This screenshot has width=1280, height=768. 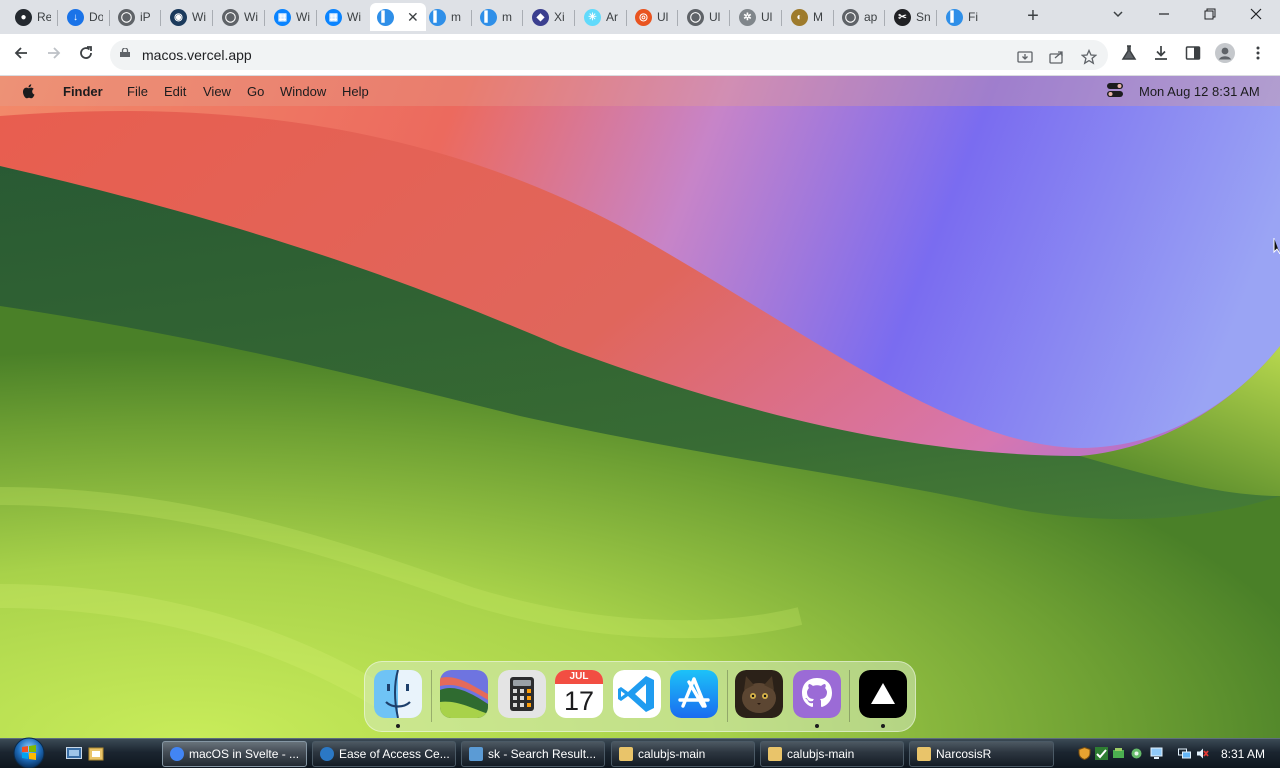 I want to click on taskbar-button-label: calubjs-main, so click(x=821, y=754).